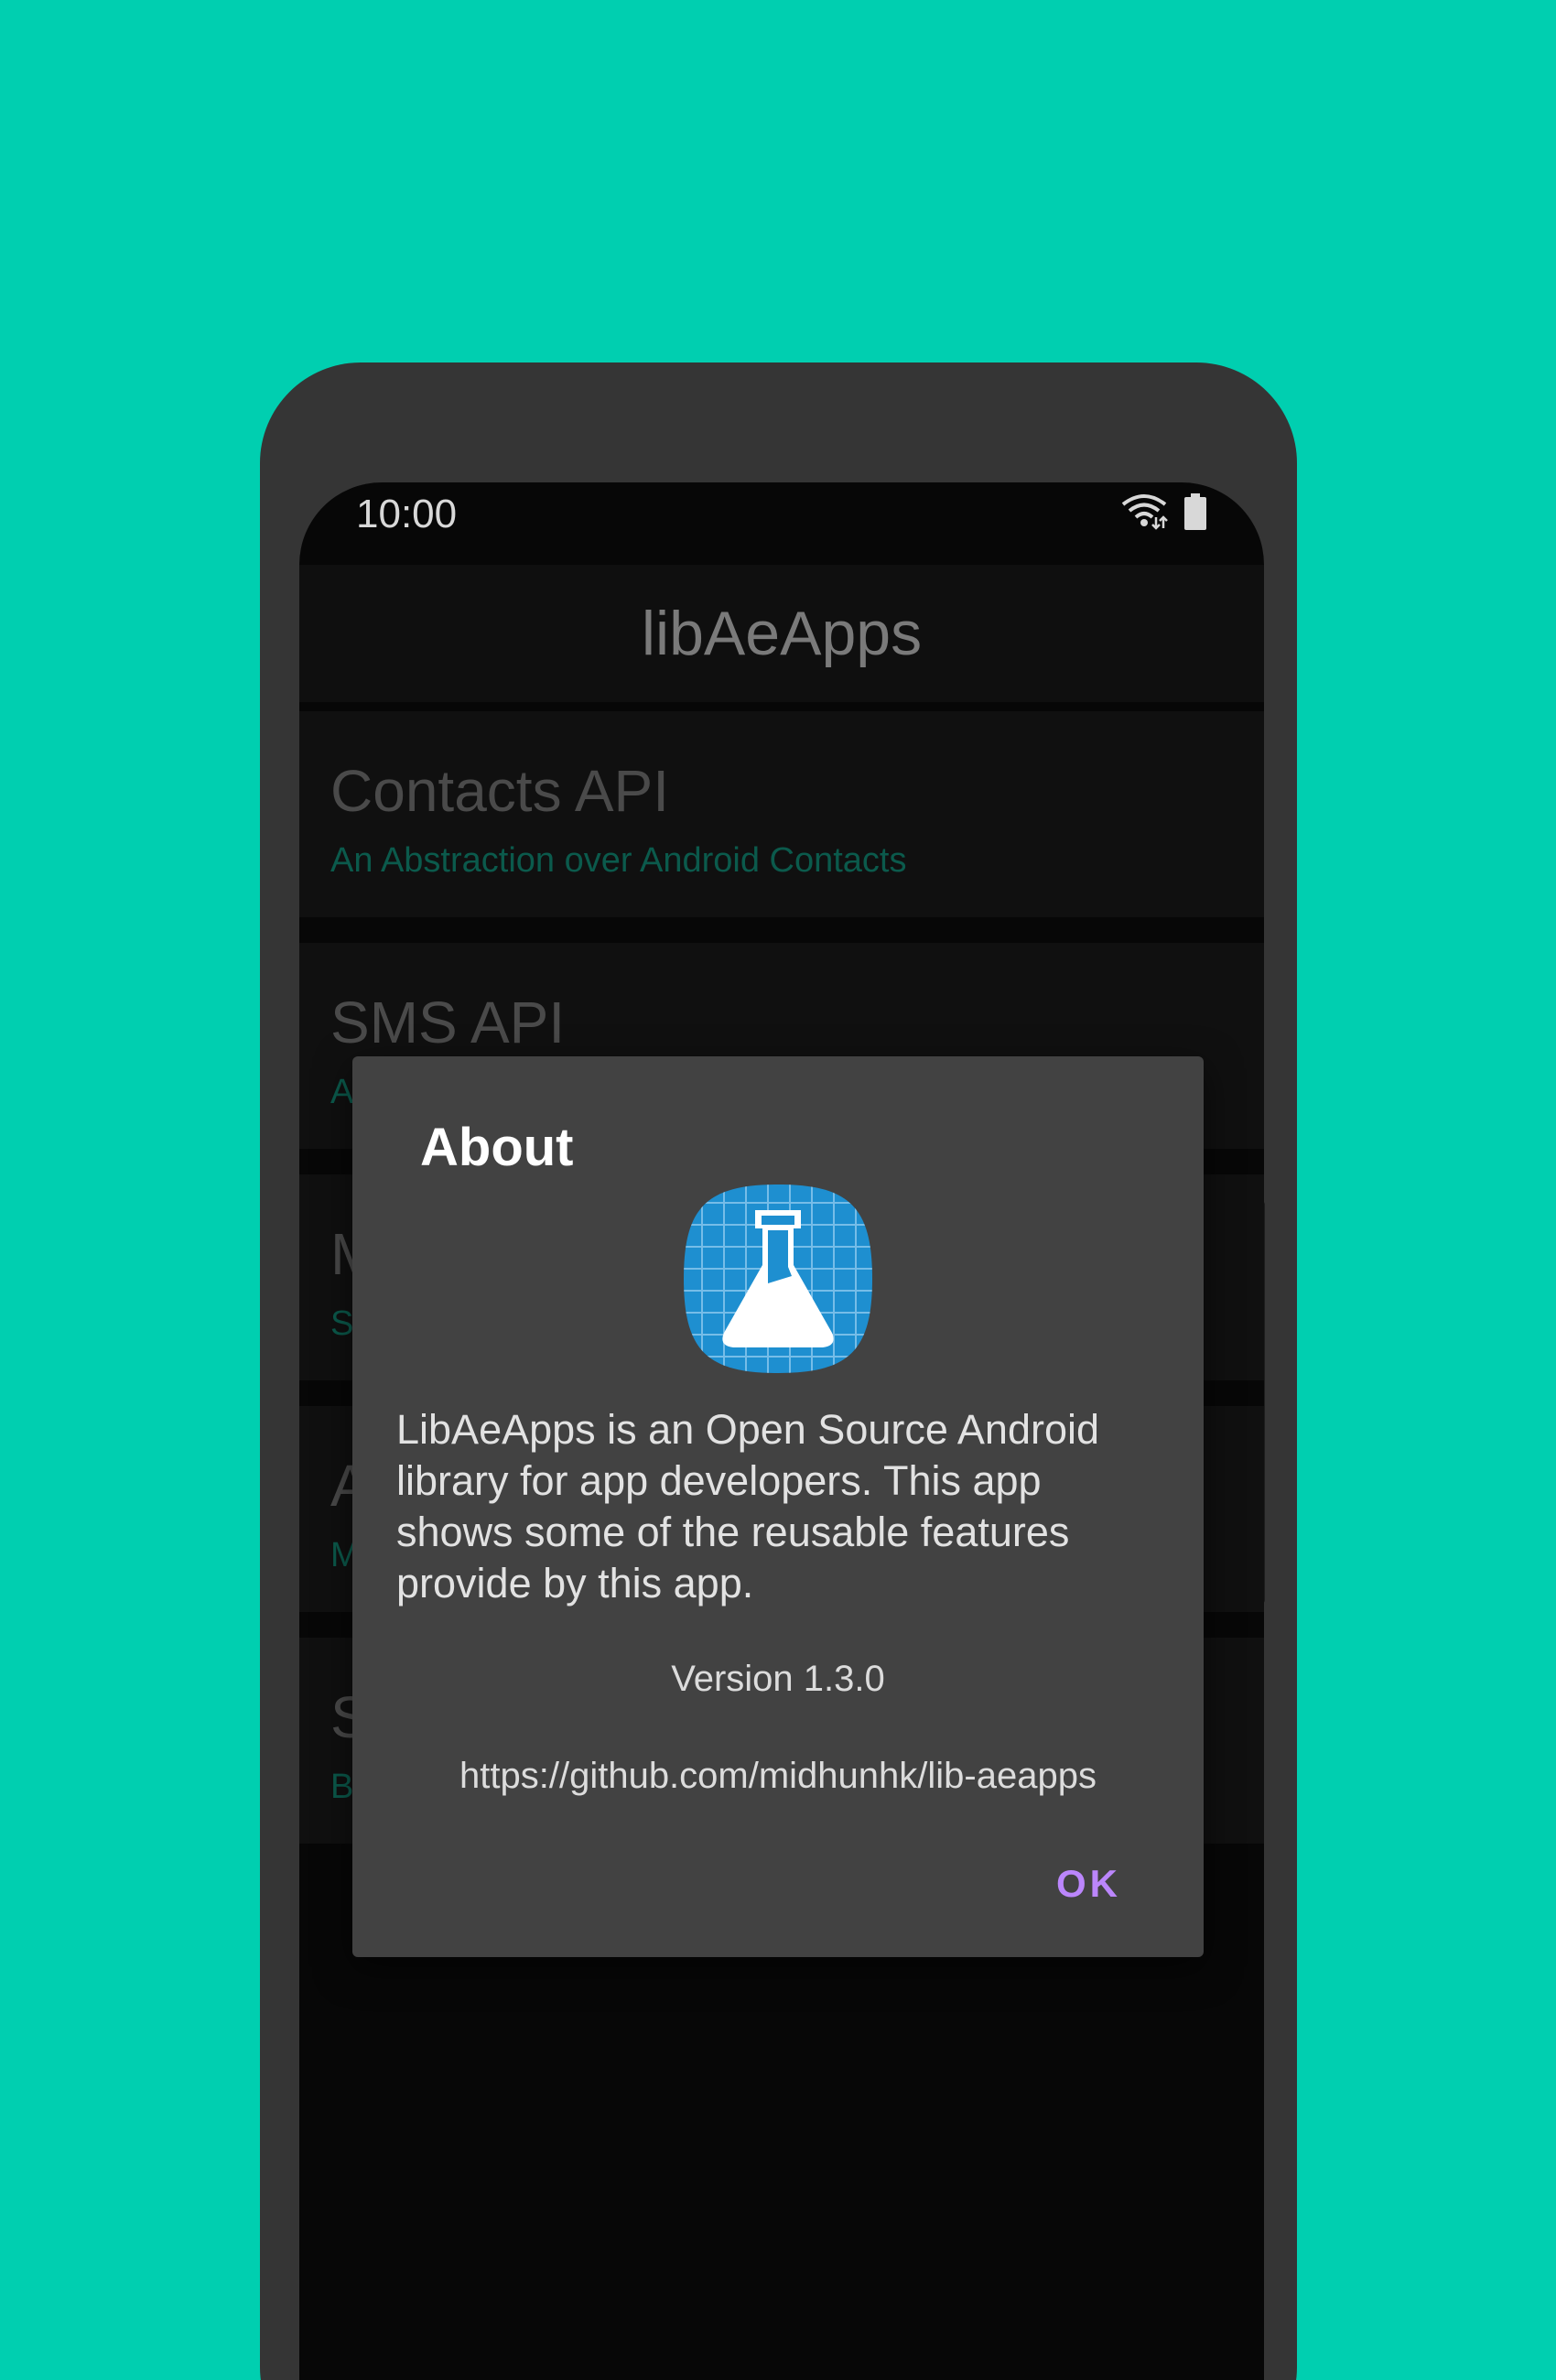  Describe the element at coordinates (1088, 1884) in the screenshot. I see `ok-button: OK` at that location.